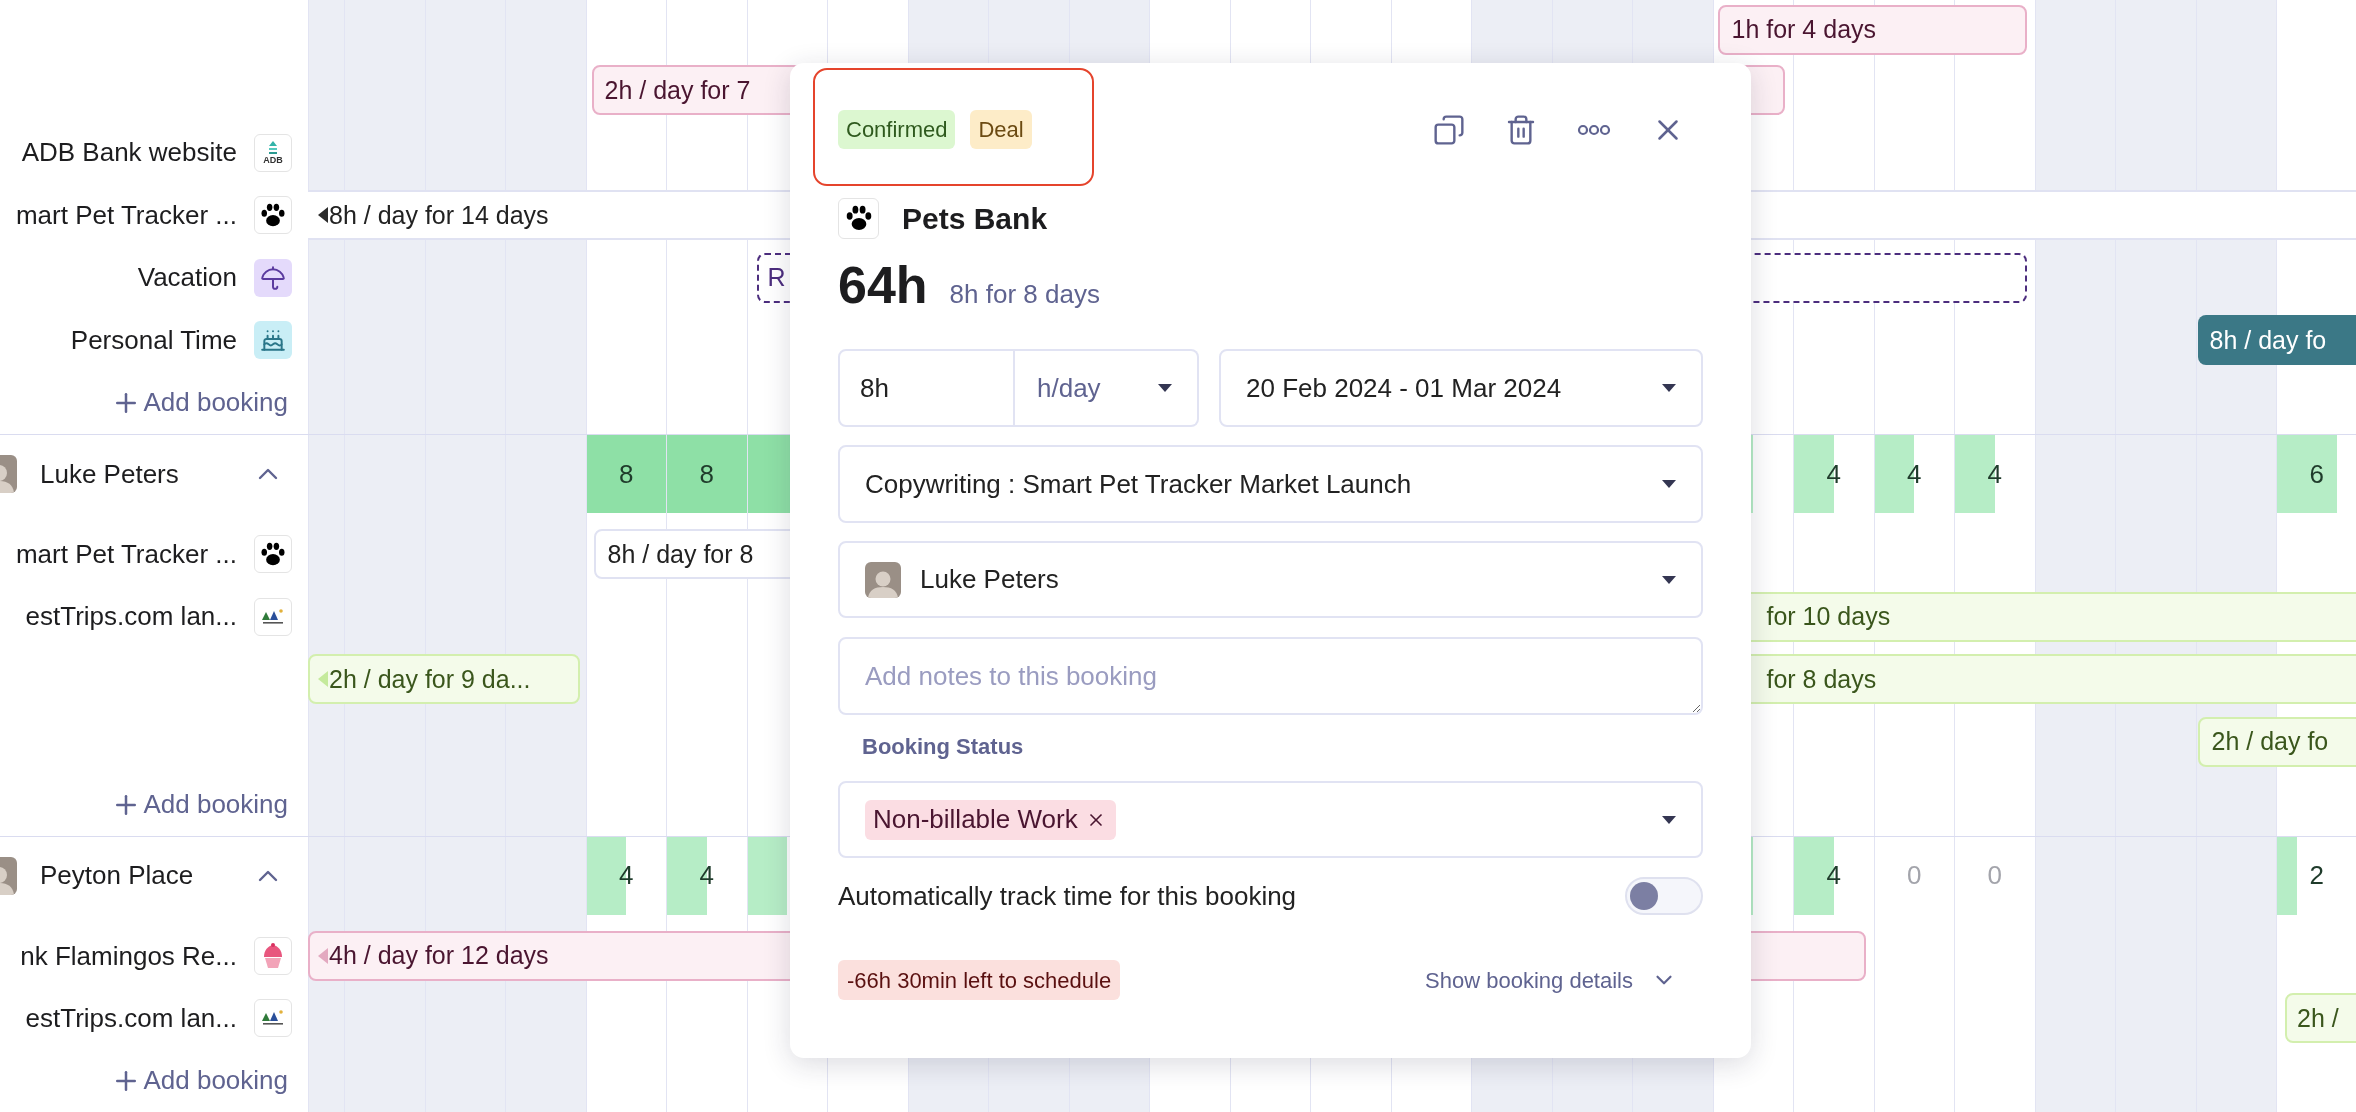  Describe the element at coordinates (897, 129) in the screenshot. I see `status-tag: Confirmed` at that location.